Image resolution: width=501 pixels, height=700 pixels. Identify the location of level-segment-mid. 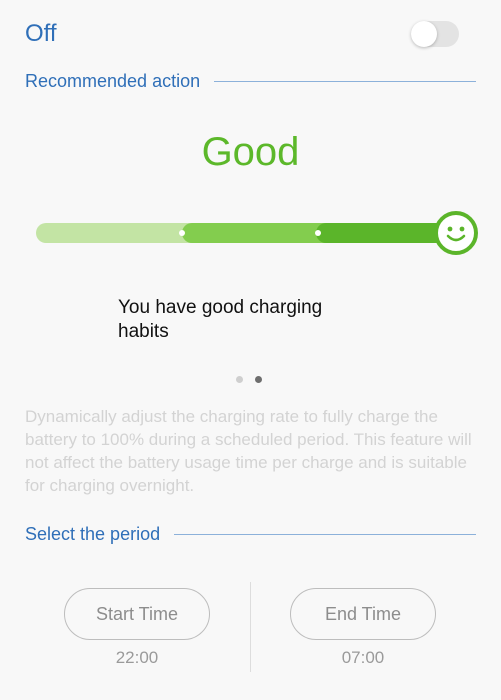
(257, 233).